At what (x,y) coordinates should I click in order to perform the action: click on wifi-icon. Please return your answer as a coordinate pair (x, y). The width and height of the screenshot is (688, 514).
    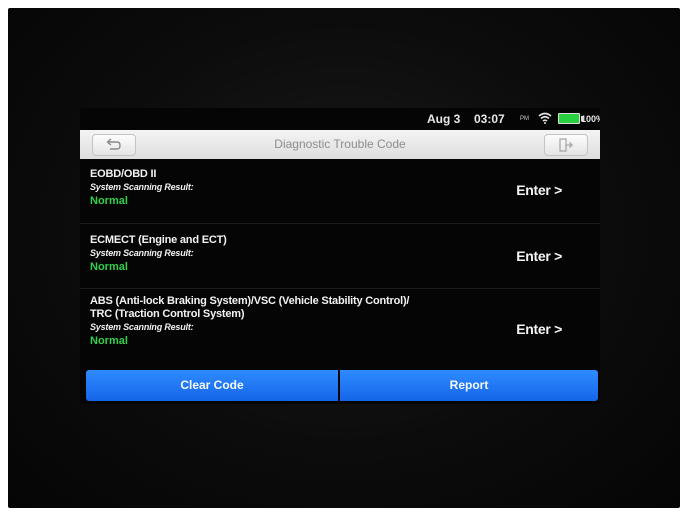
    Looking at the image, I should click on (545, 118).